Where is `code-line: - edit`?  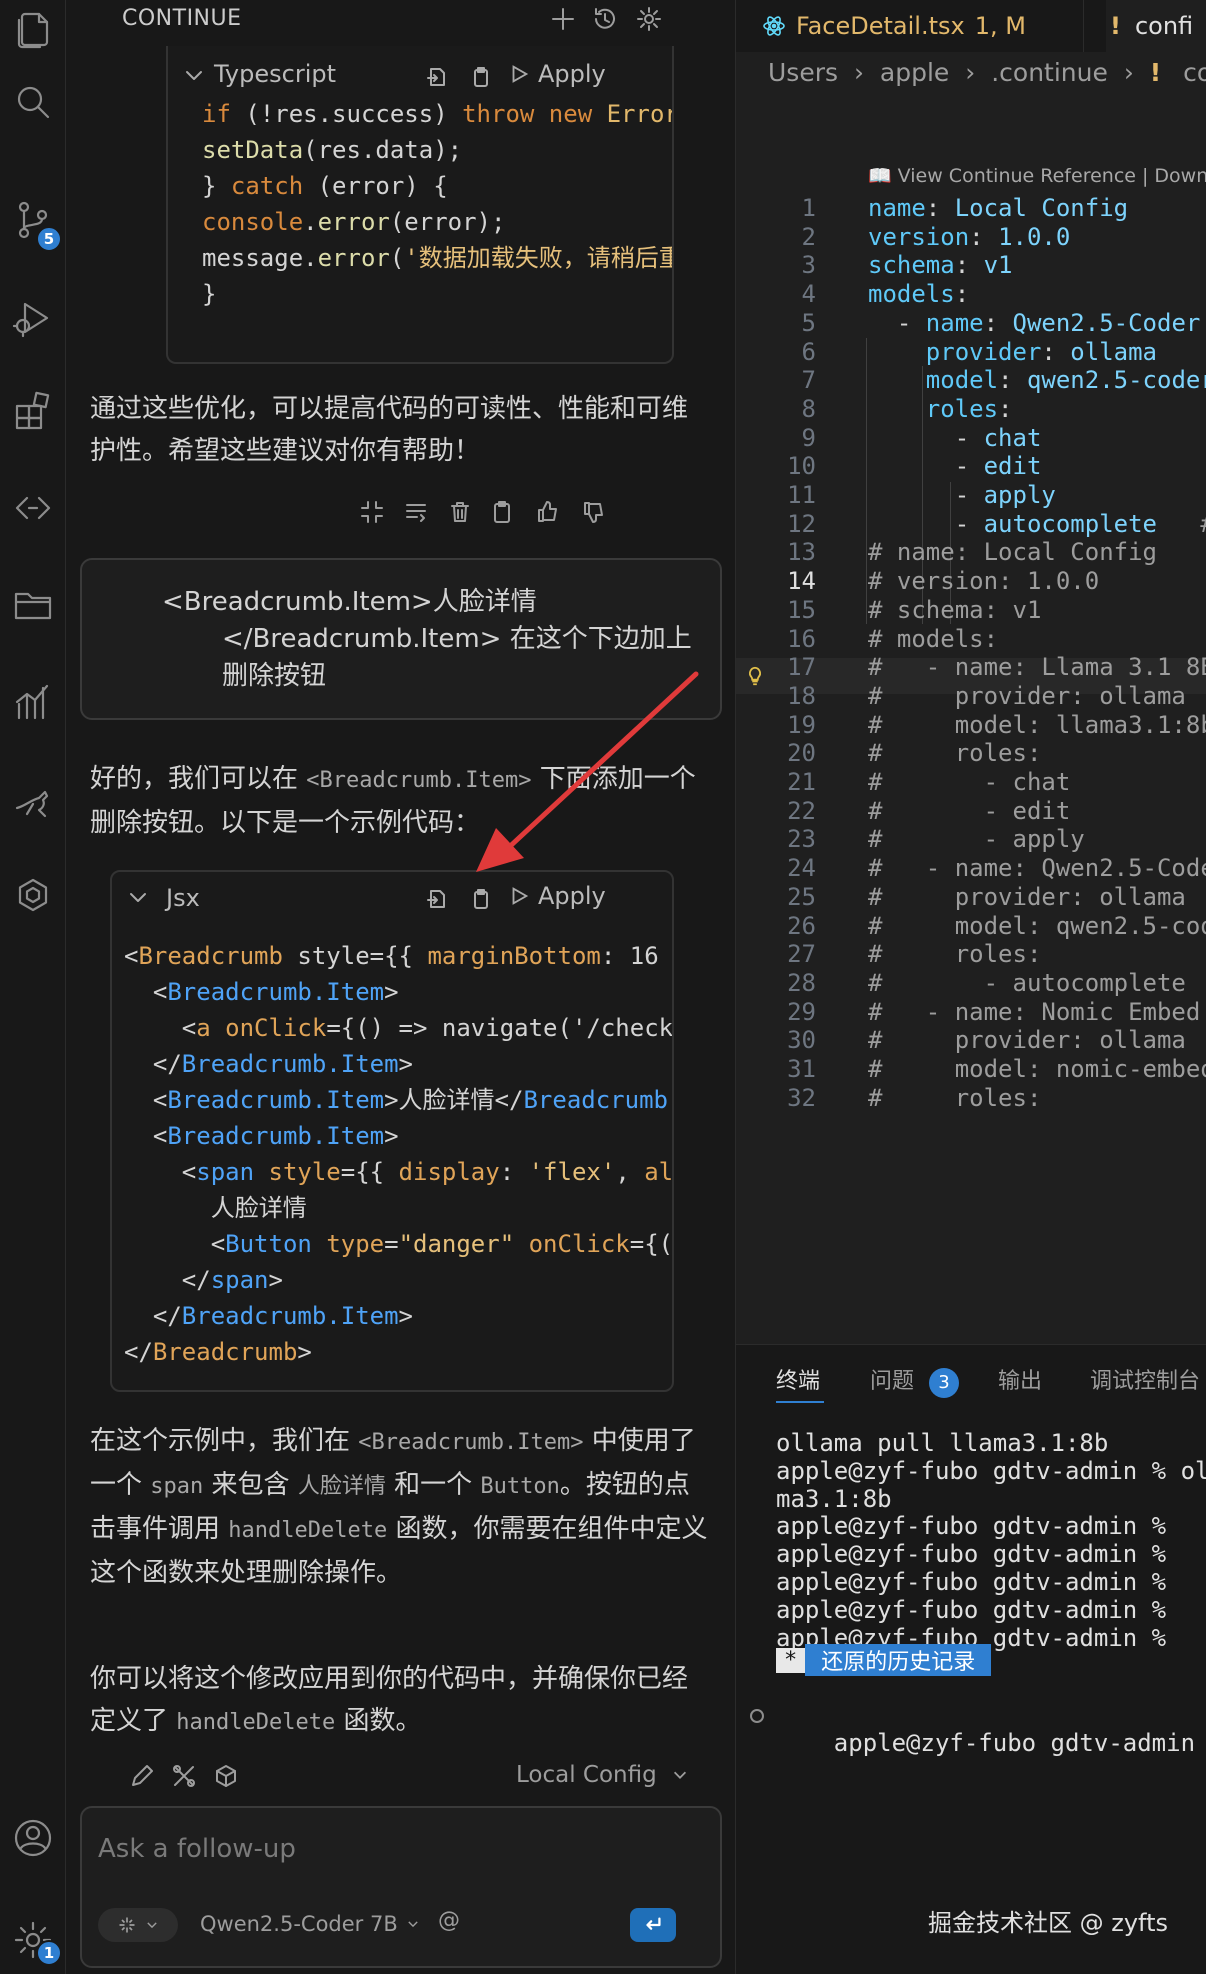 code-line: - edit is located at coordinates (955, 466).